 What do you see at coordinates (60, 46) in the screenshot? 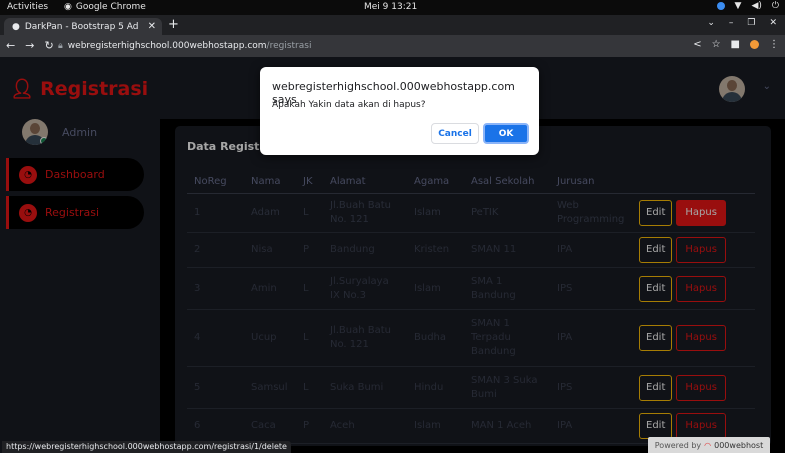
I see `lock-icon: 🔒︎` at bounding box center [60, 46].